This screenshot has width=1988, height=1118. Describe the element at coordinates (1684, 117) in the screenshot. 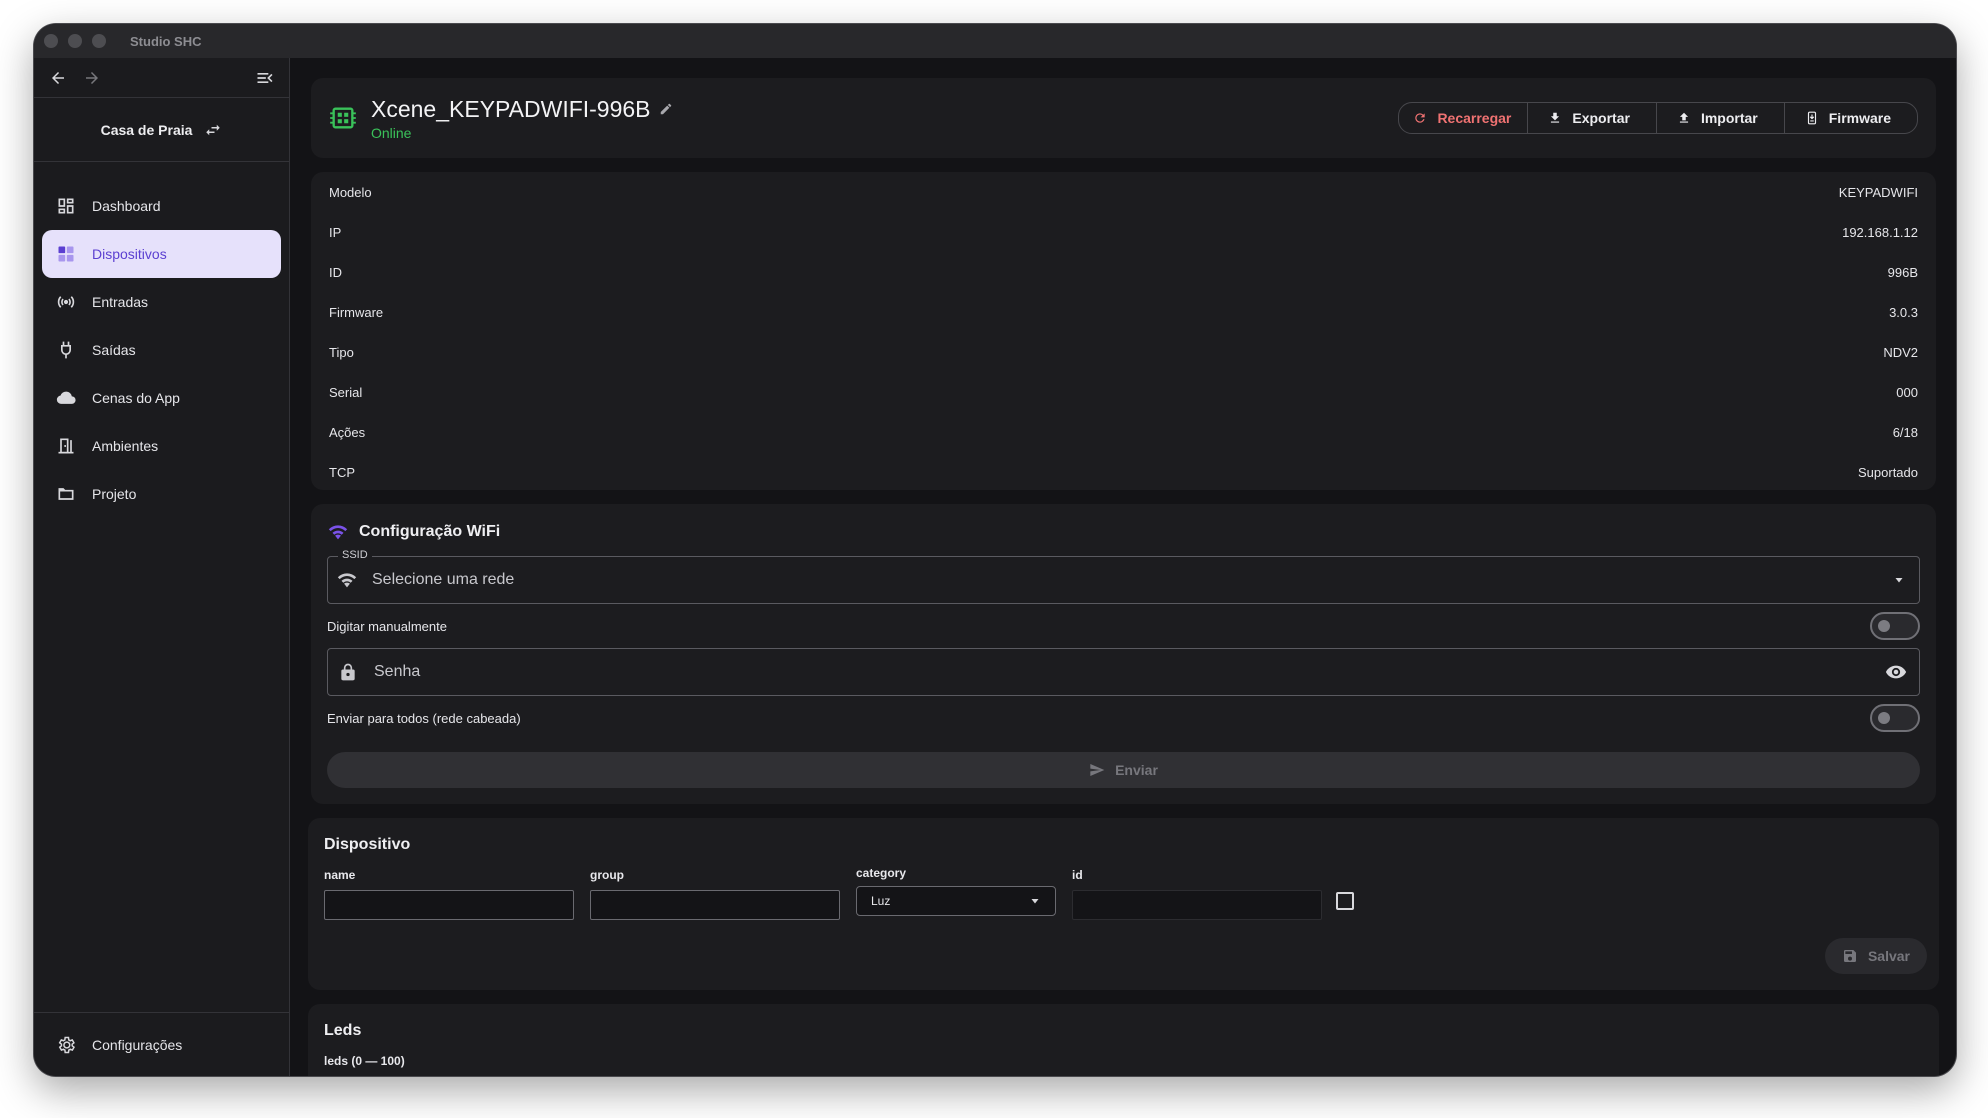

I see `upload-icon` at that location.